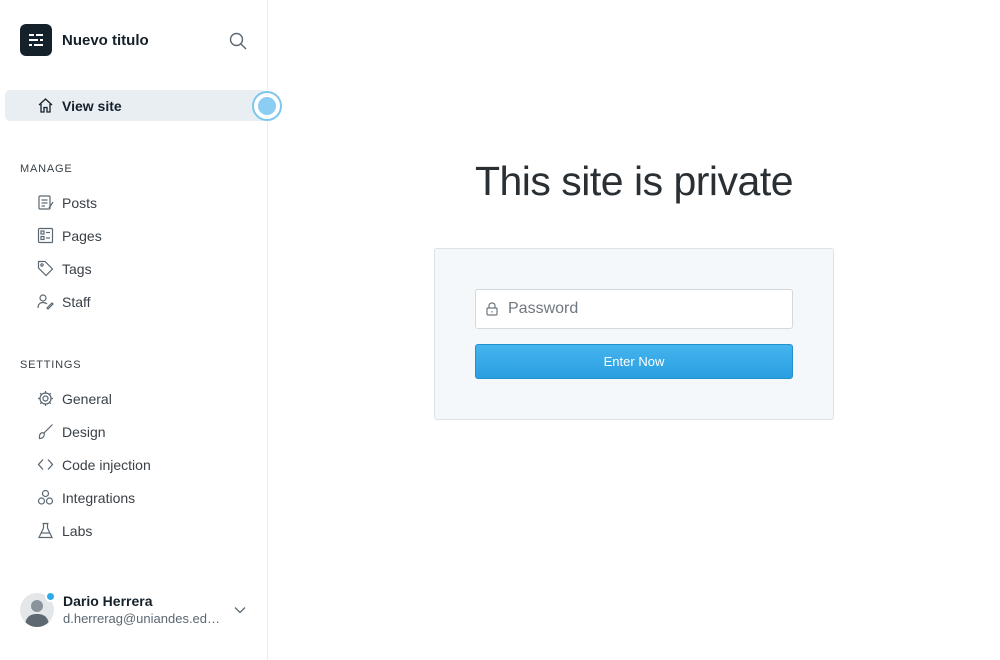 This screenshot has width=1000, height=660. I want to click on settings-section-label: SETTINGS, so click(51, 365).